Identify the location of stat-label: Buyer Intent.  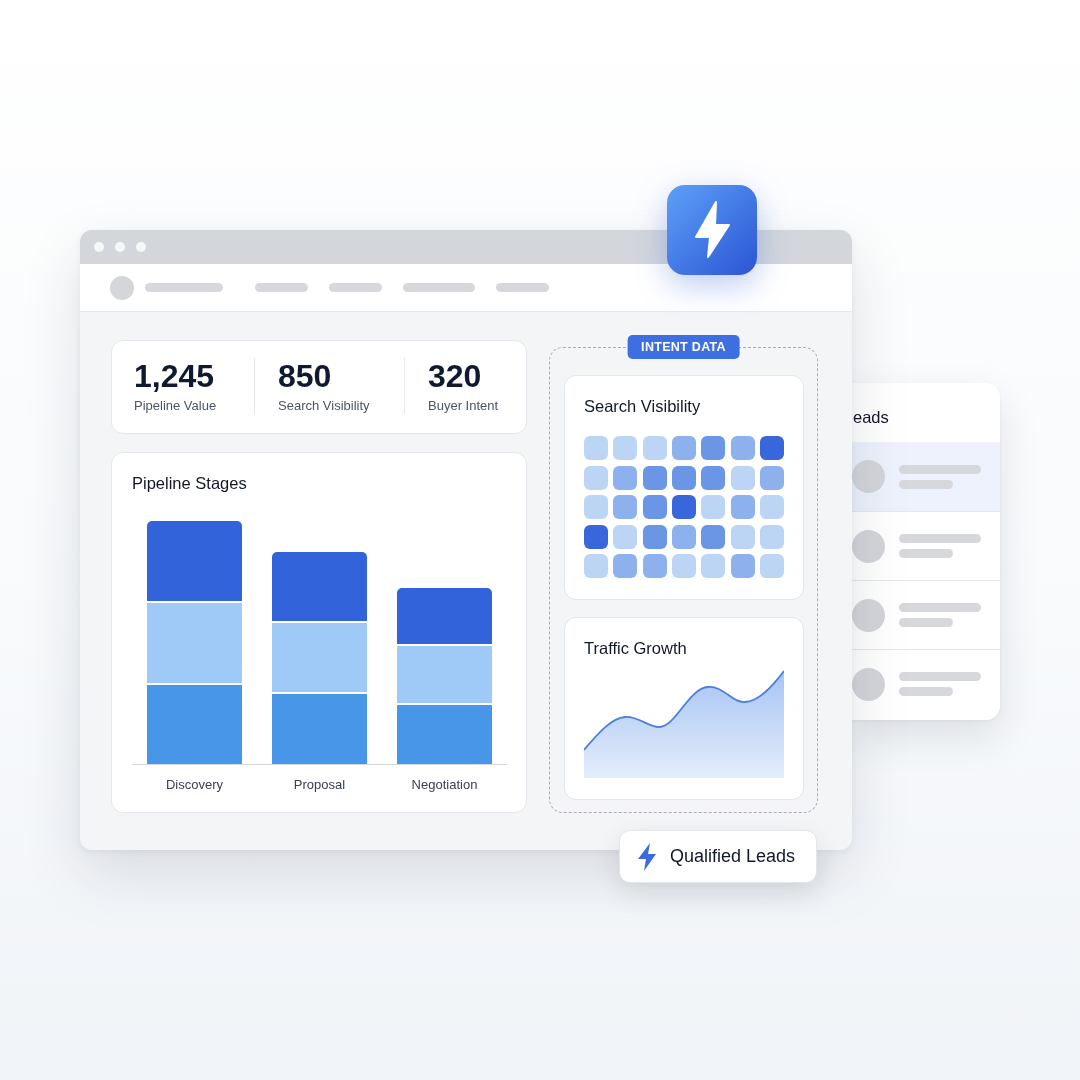
(464, 406).